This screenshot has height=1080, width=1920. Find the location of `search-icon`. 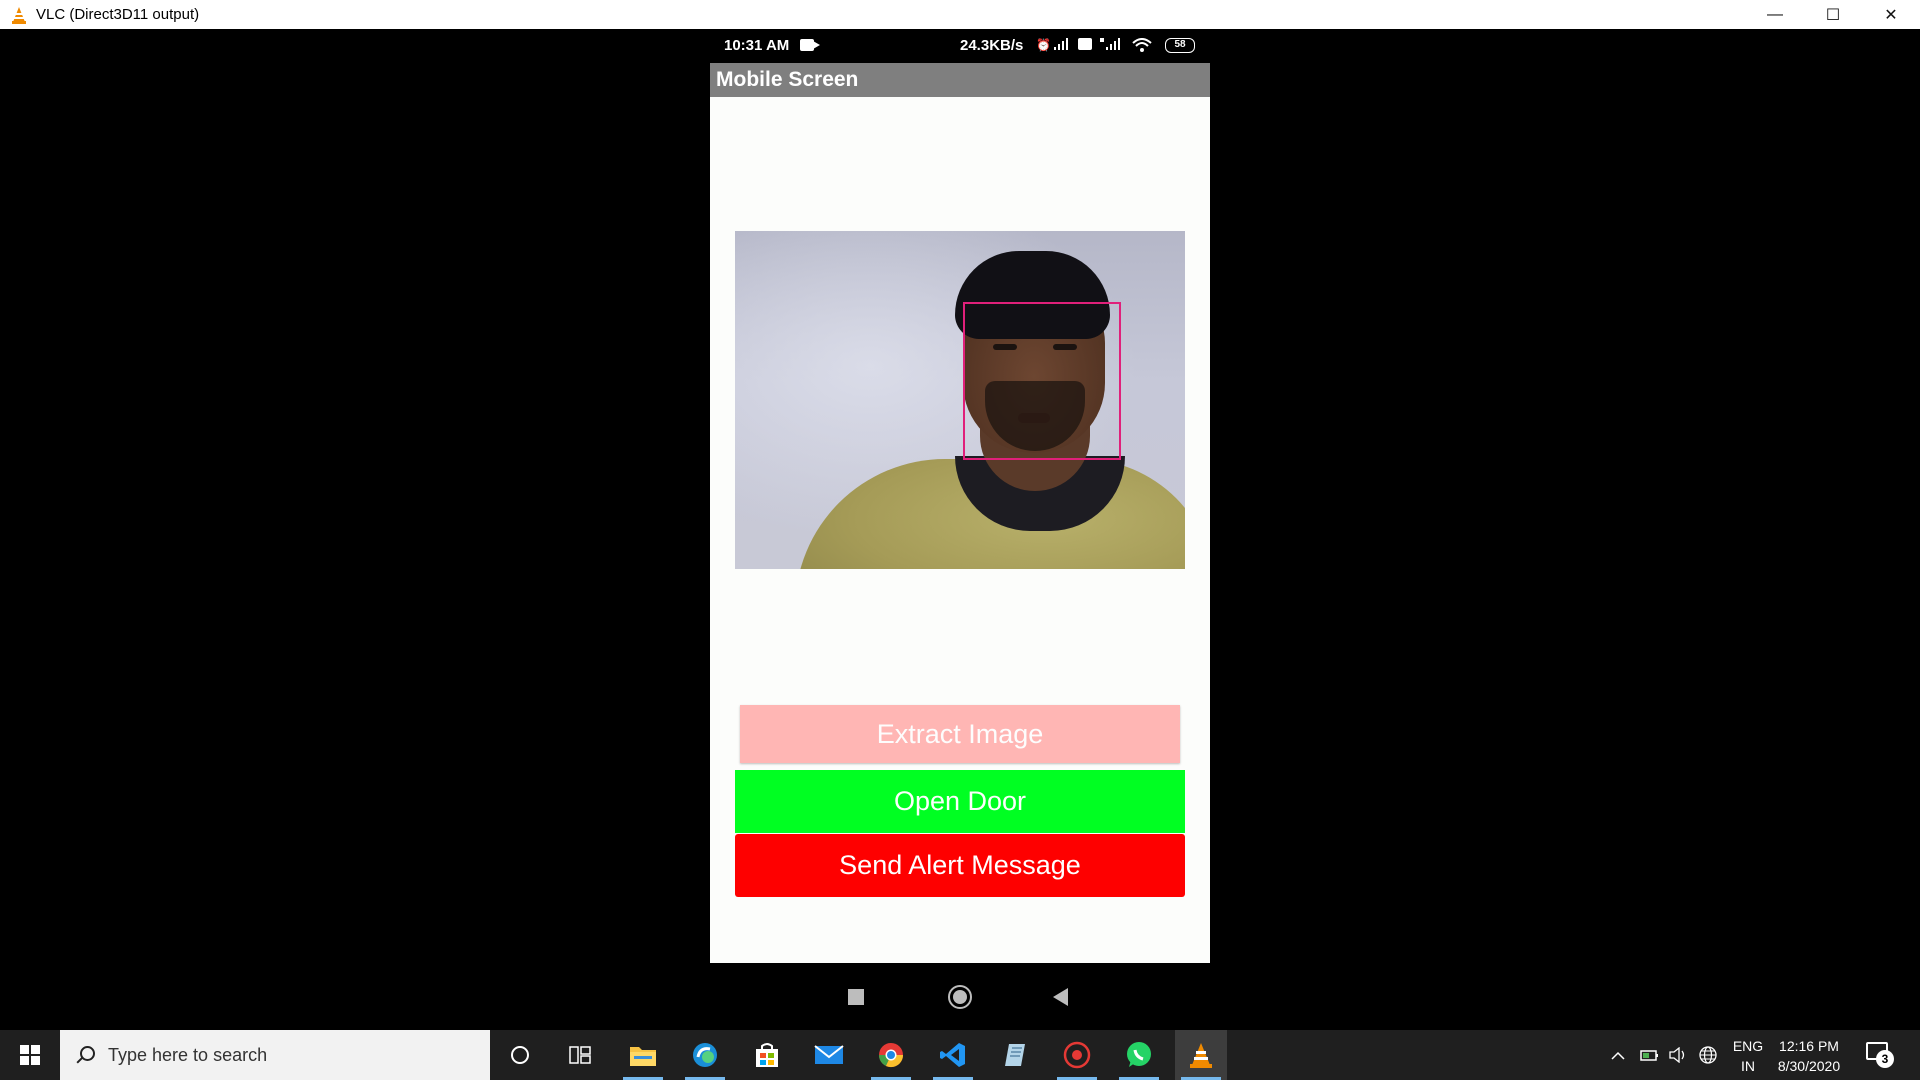

search-icon is located at coordinates (85, 1055).